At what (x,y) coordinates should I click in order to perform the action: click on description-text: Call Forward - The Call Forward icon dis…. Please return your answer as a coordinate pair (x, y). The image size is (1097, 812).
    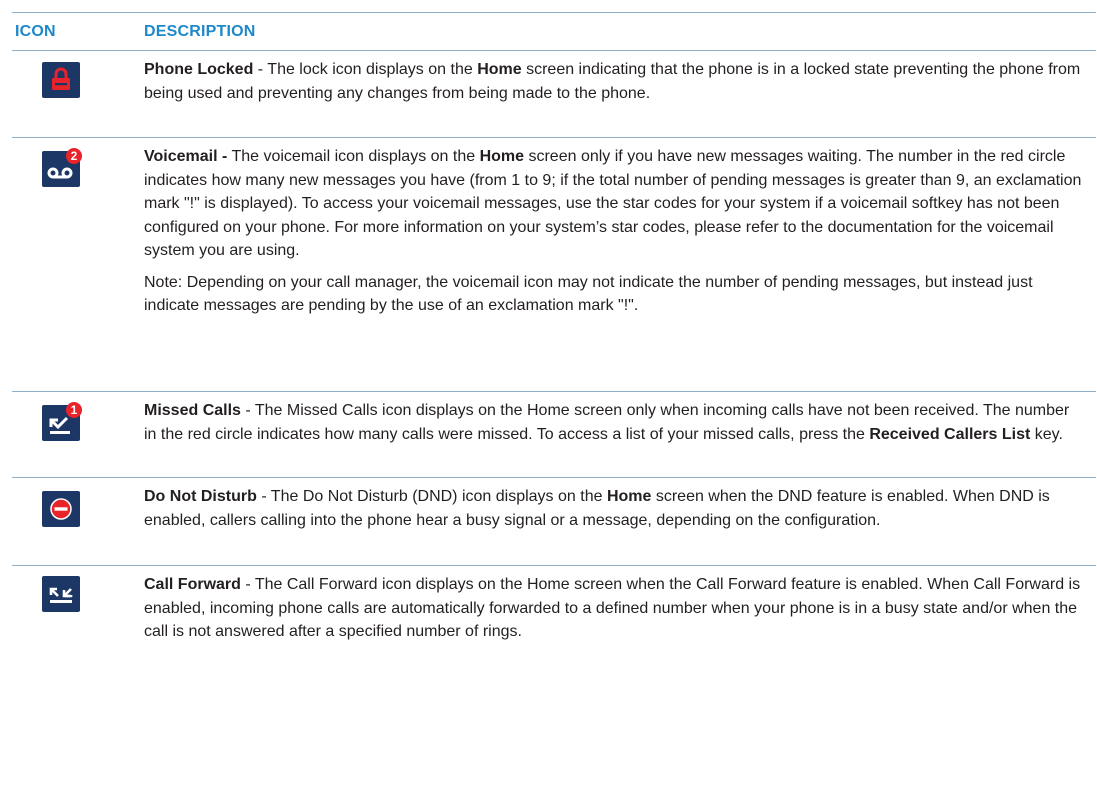
    Looking at the image, I should click on (612, 608).